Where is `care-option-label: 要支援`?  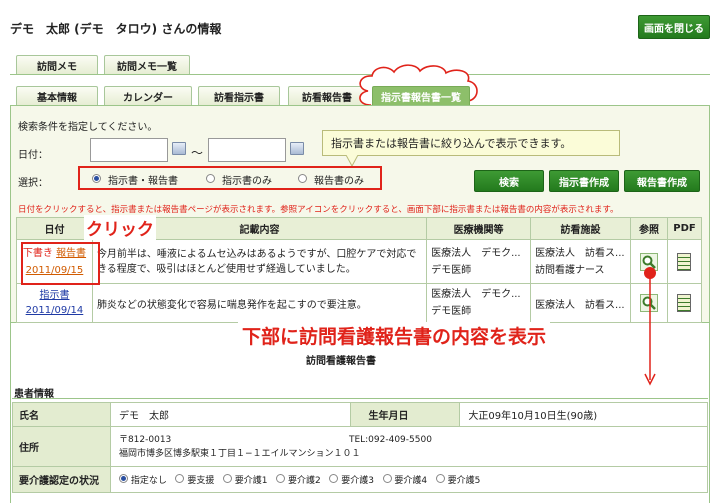 care-option-label: 要支援 is located at coordinates (201, 481).